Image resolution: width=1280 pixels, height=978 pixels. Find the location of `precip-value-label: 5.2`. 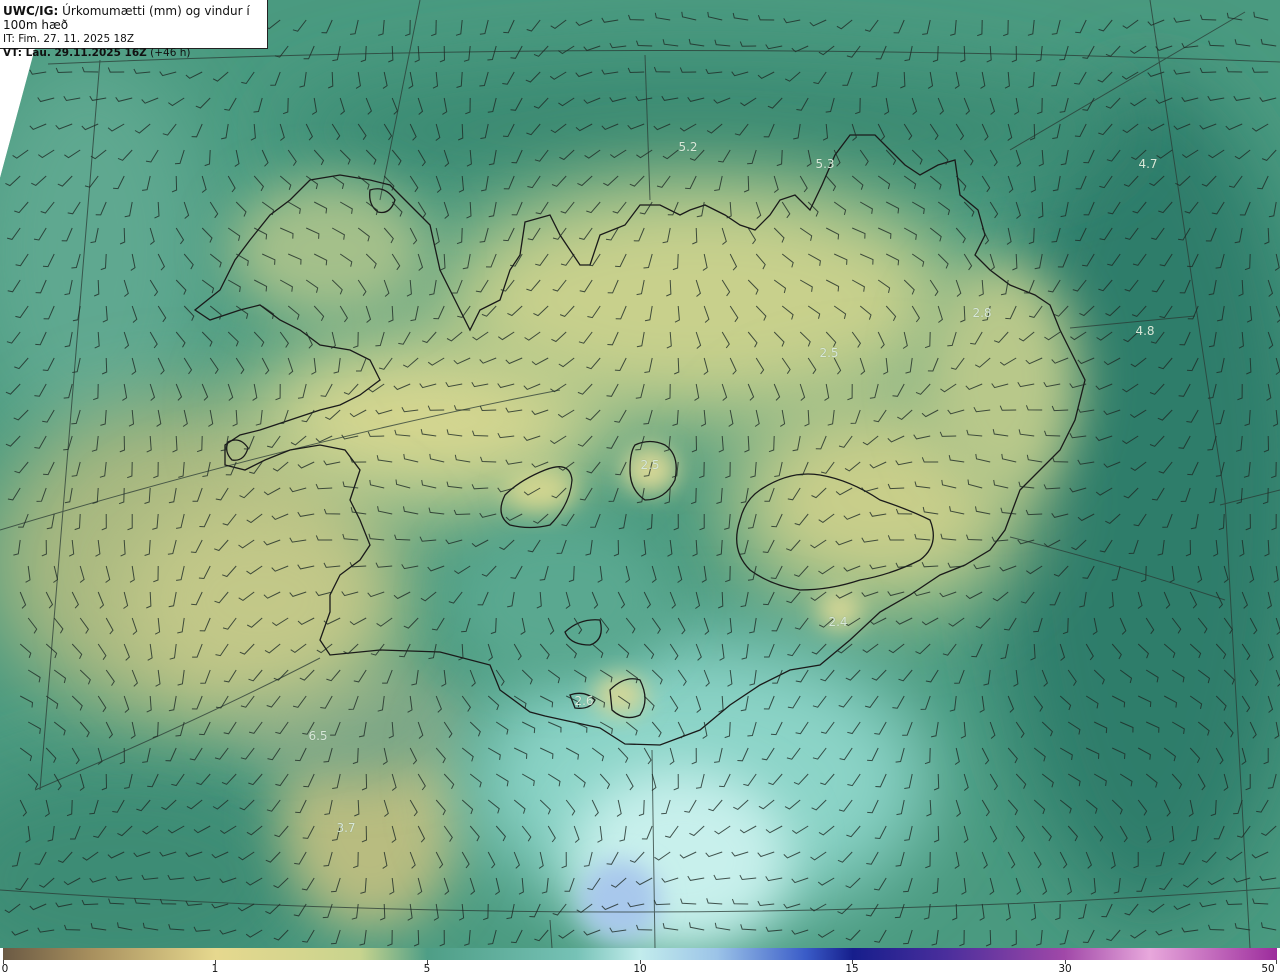

precip-value-label: 5.2 is located at coordinates (688, 147).